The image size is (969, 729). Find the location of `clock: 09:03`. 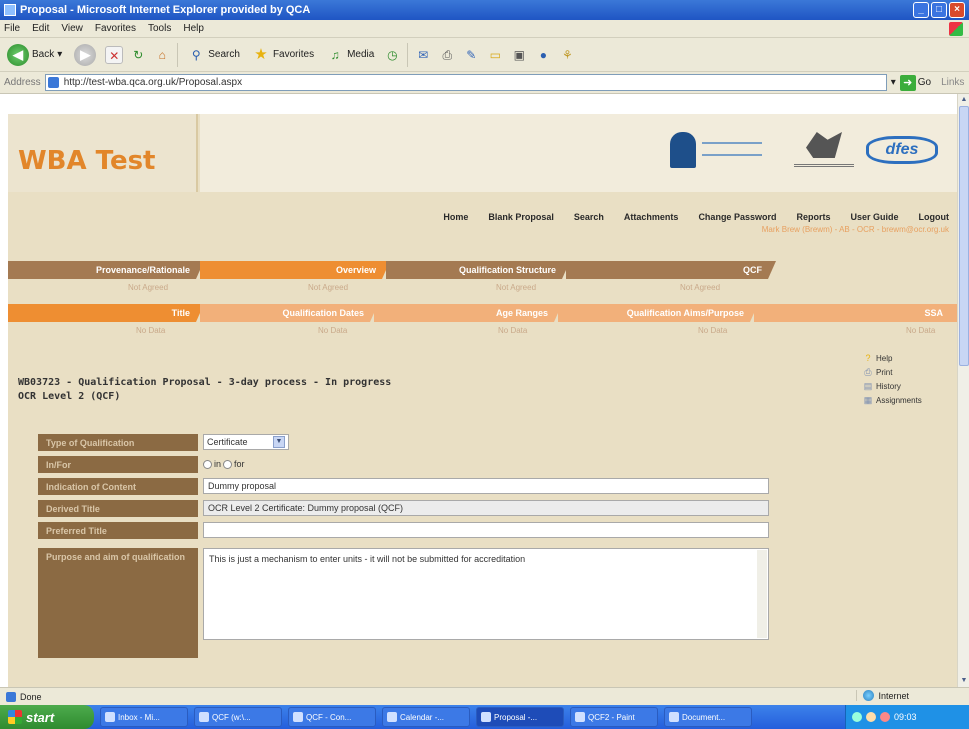

clock: 09:03 is located at coordinates (905, 717).